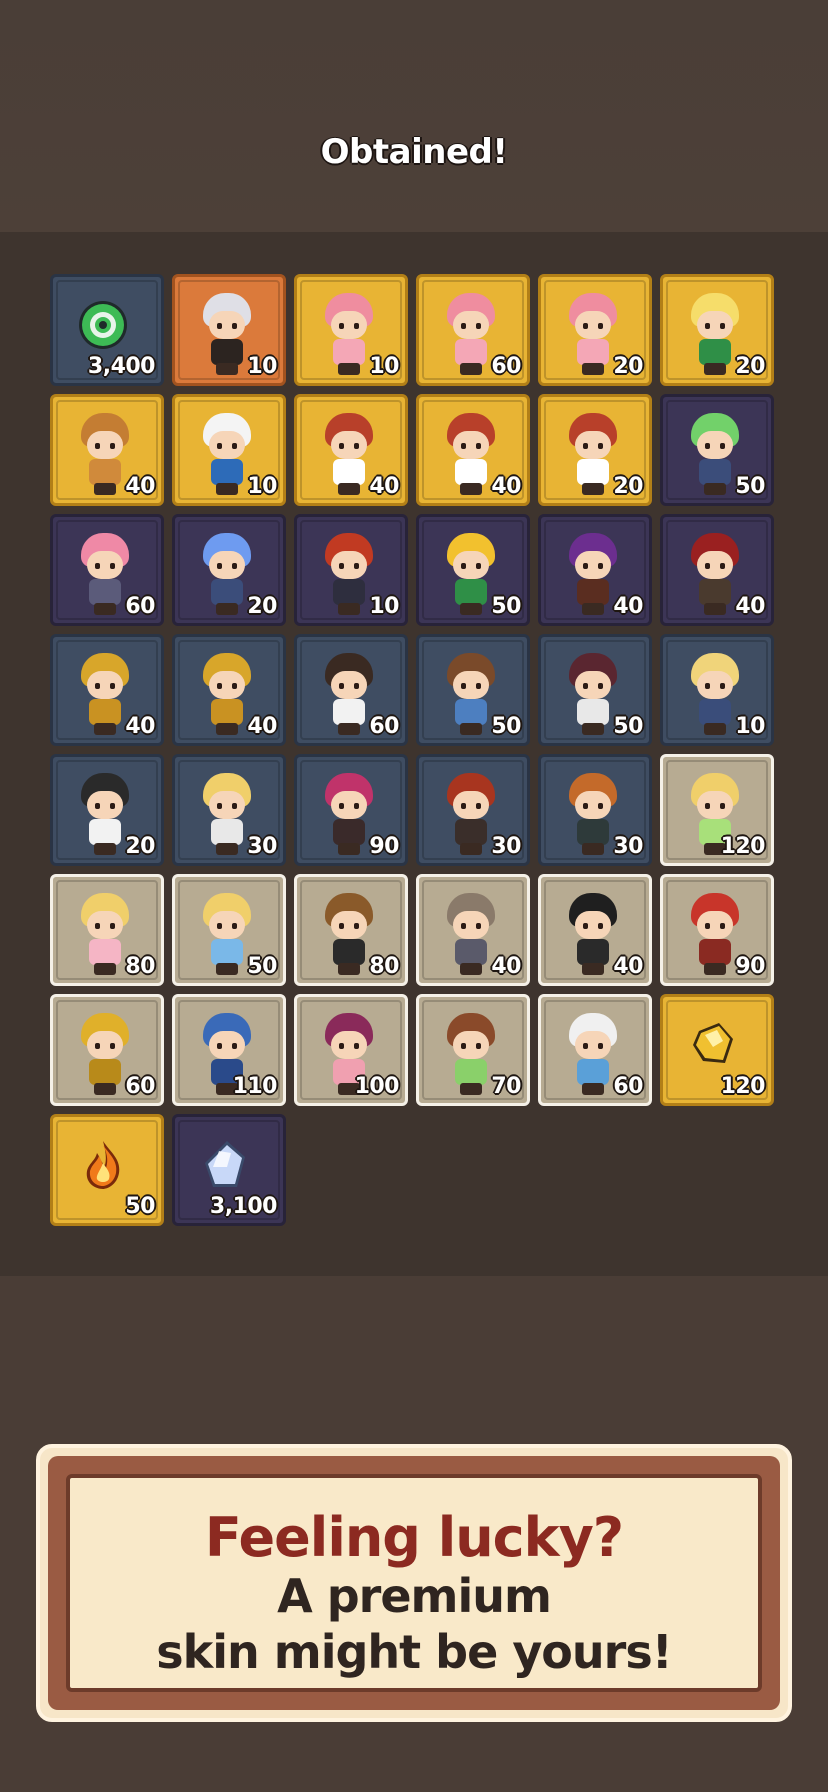 Image resolution: width=828 pixels, height=1792 pixels. I want to click on banner-subline-1: A premium, so click(414, 1596).